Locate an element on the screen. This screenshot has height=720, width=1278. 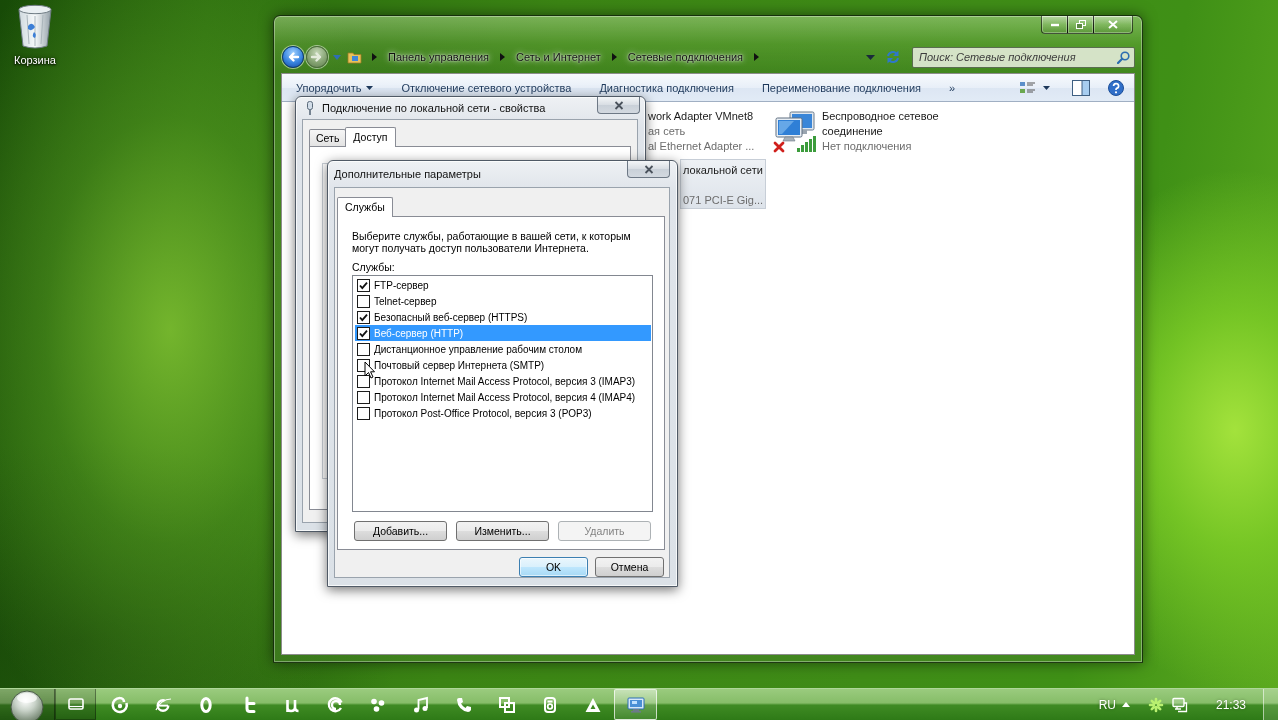
monitor-icon is located at coordinates (635, 704).